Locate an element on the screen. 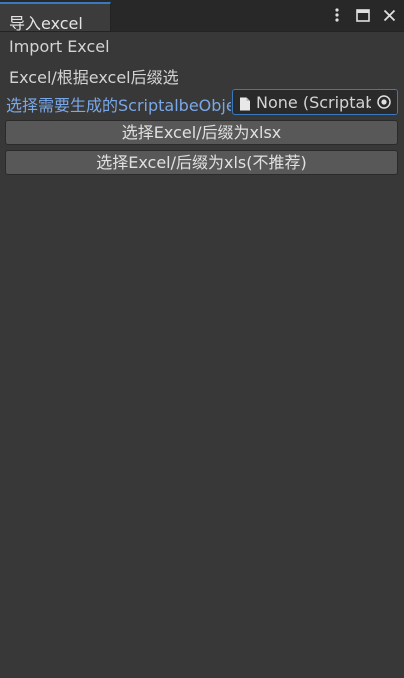 This screenshot has height=678, width=404. select-xlsx-button: 选择Excel/后缀为xlsx is located at coordinates (201, 132).